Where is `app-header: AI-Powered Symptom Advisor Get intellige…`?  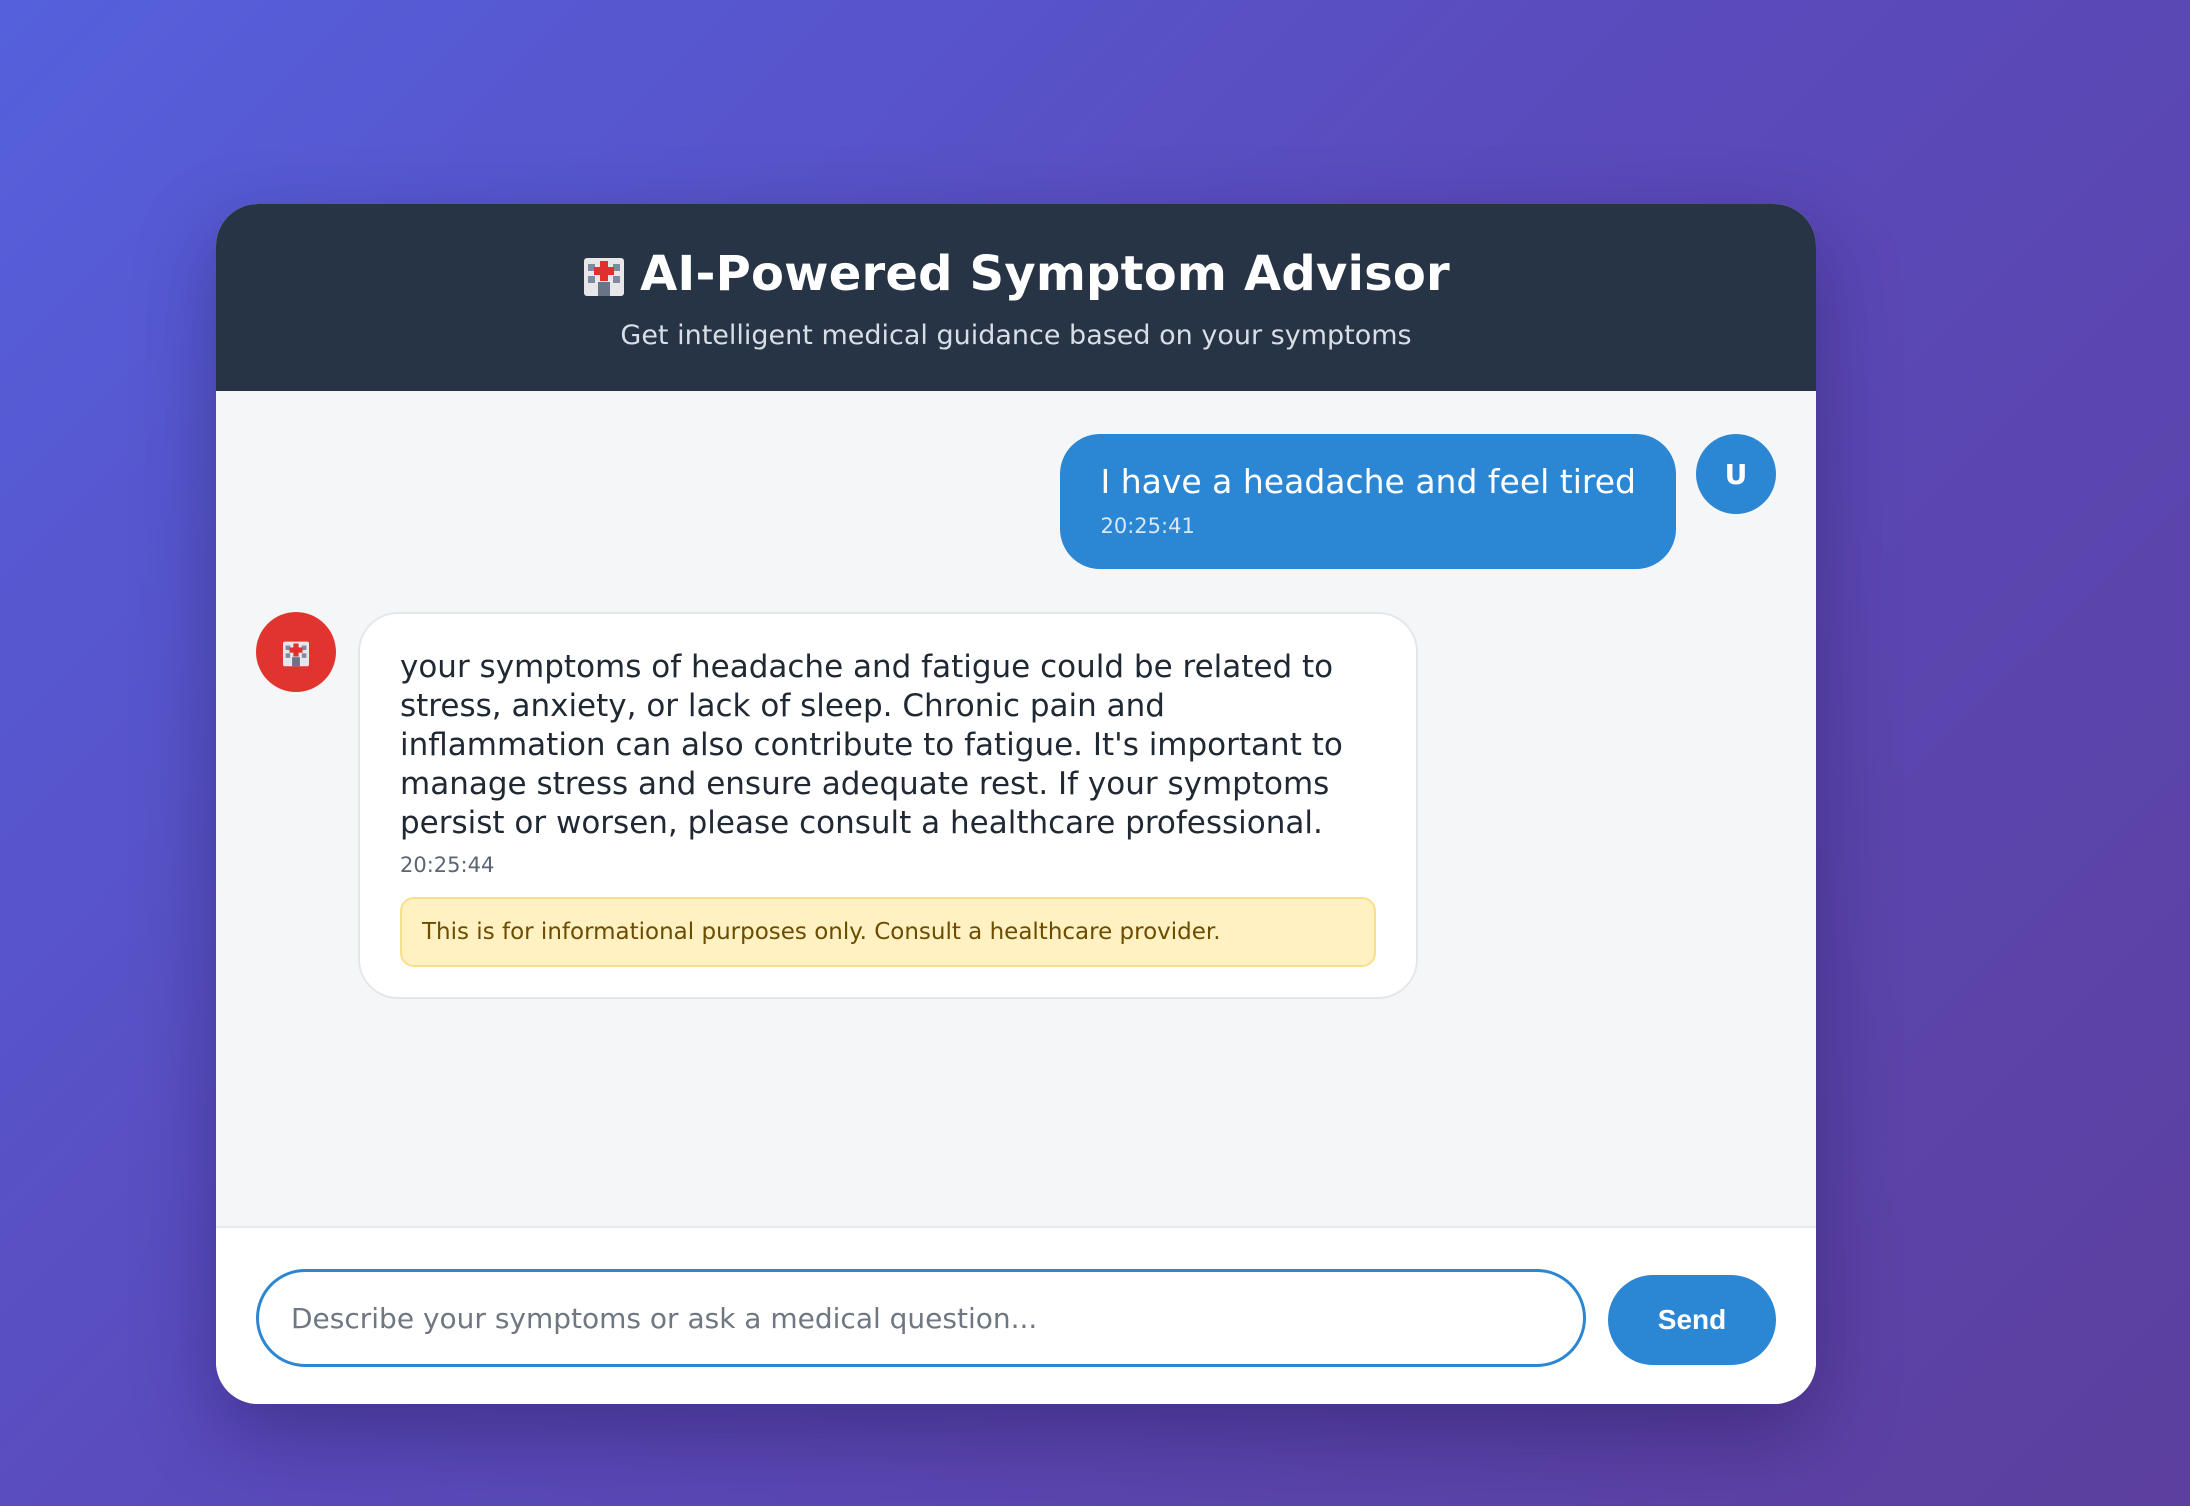 app-header: AI-Powered Symptom Advisor Get intellige… is located at coordinates (1016, 297).